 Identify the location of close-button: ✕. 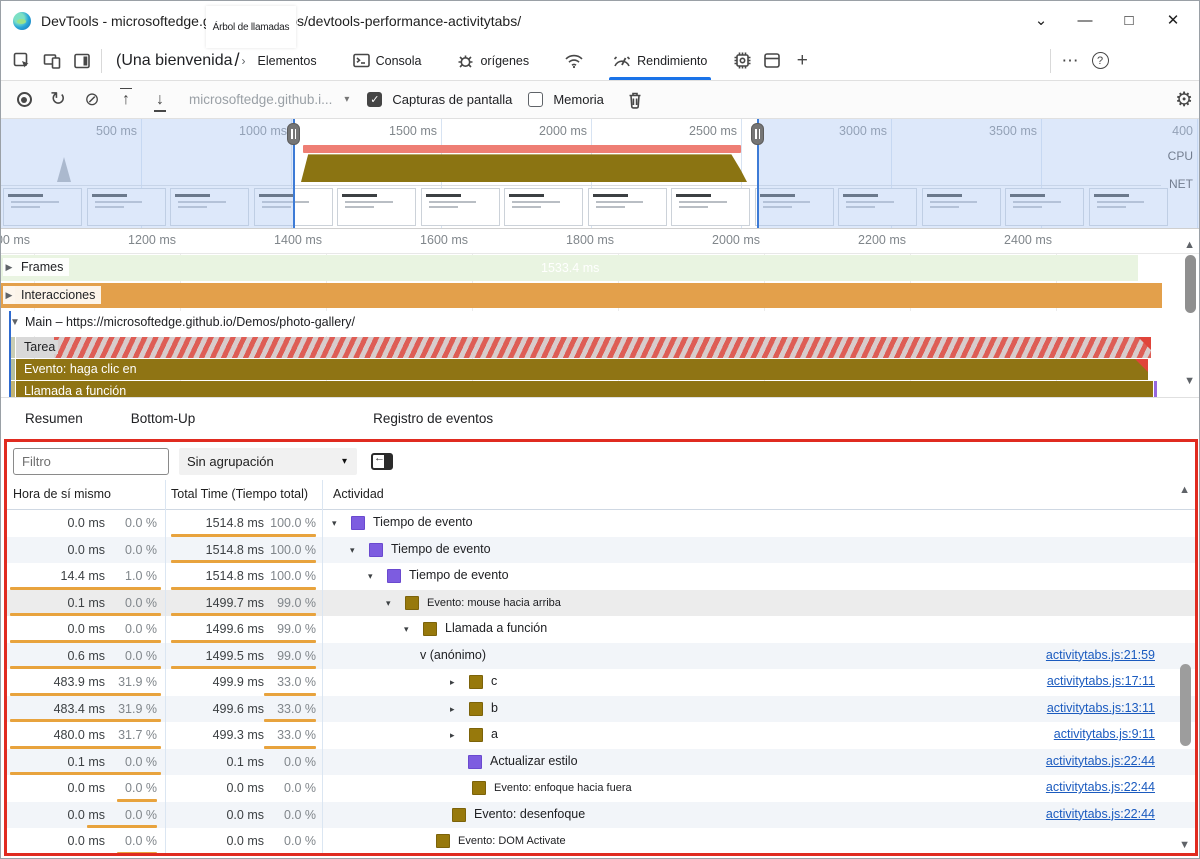
(1173, 20).